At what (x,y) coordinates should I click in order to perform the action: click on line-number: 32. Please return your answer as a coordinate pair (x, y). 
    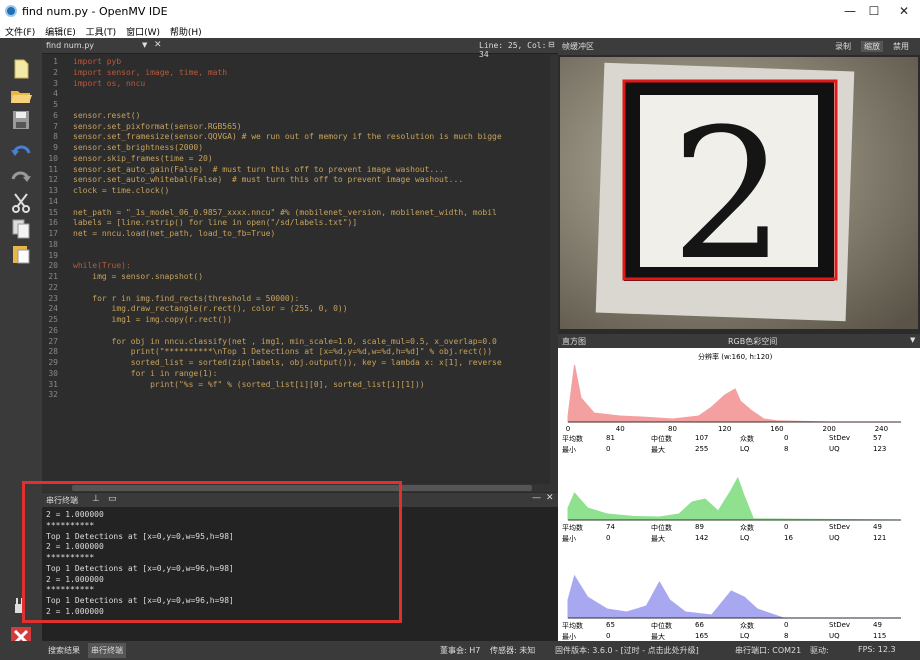
    Looking at the image, I should click on (53, 395).